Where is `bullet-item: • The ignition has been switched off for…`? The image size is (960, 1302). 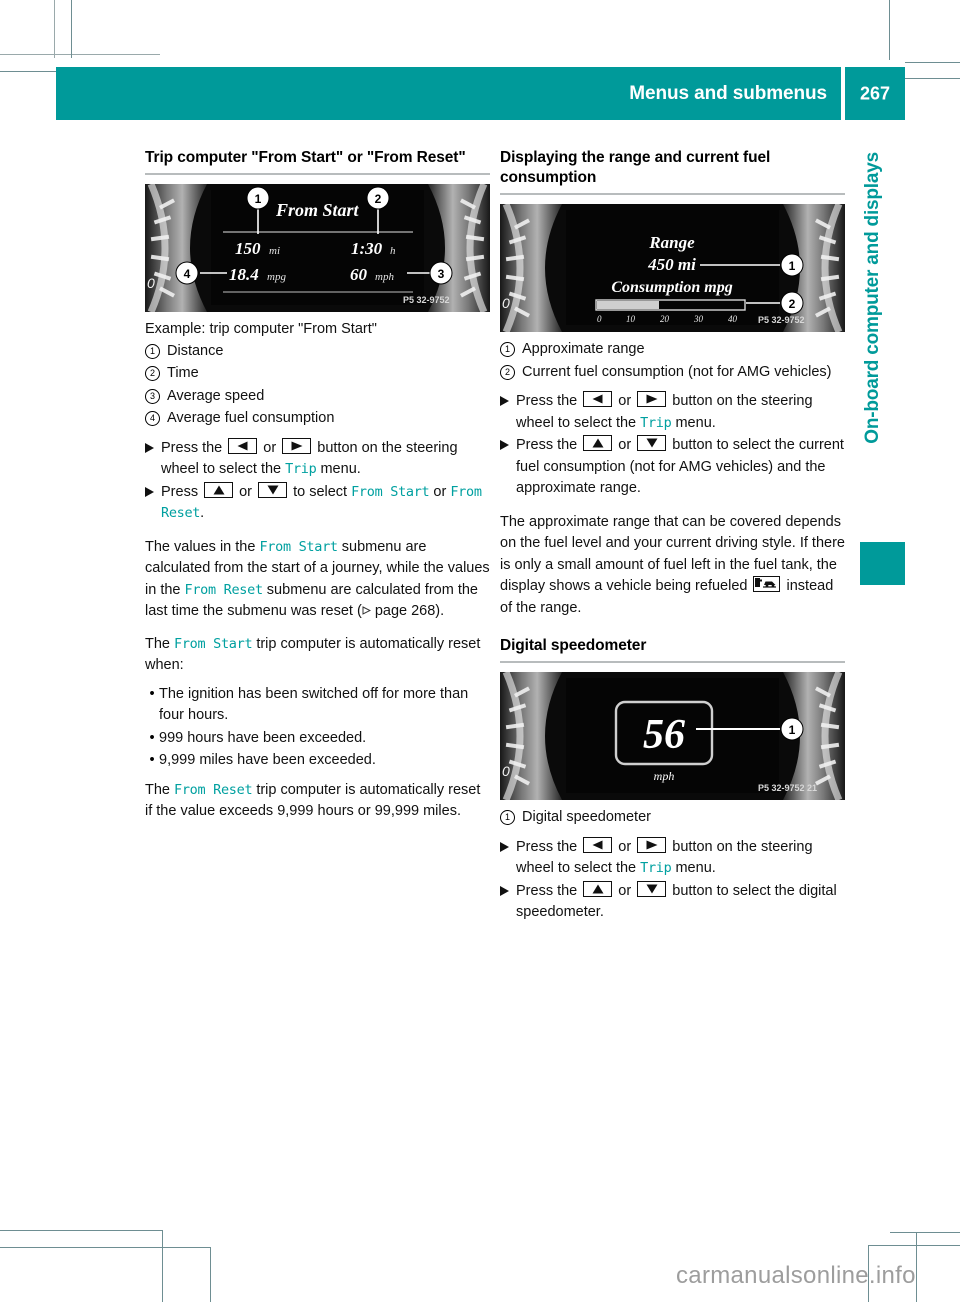
bullet-item: • The ignition has been switched off for… is located at coordinates (317, 705).